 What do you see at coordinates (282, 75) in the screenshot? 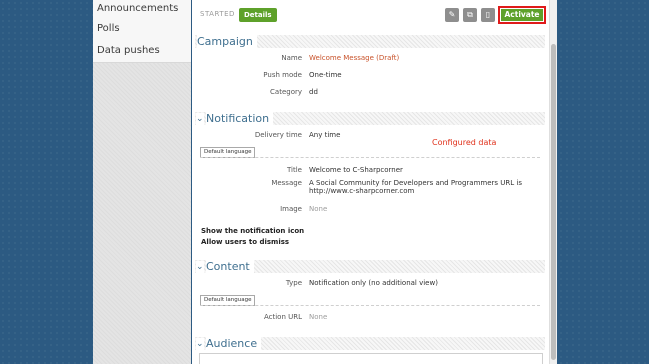
I see `push-mode-label: Push mode` at bounding box center [282, 75].